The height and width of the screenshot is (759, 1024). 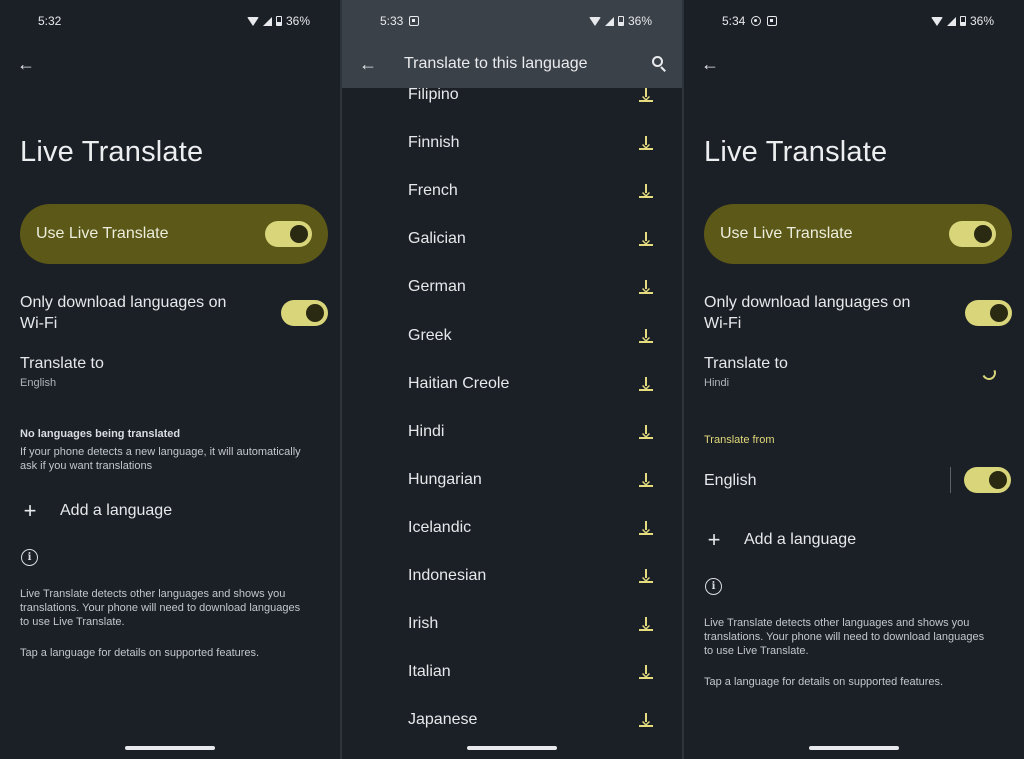 What do you see at coordinates (392, 21) in the screenshot?
I see `status-time: 5:33` at bounding box center [392, 21].